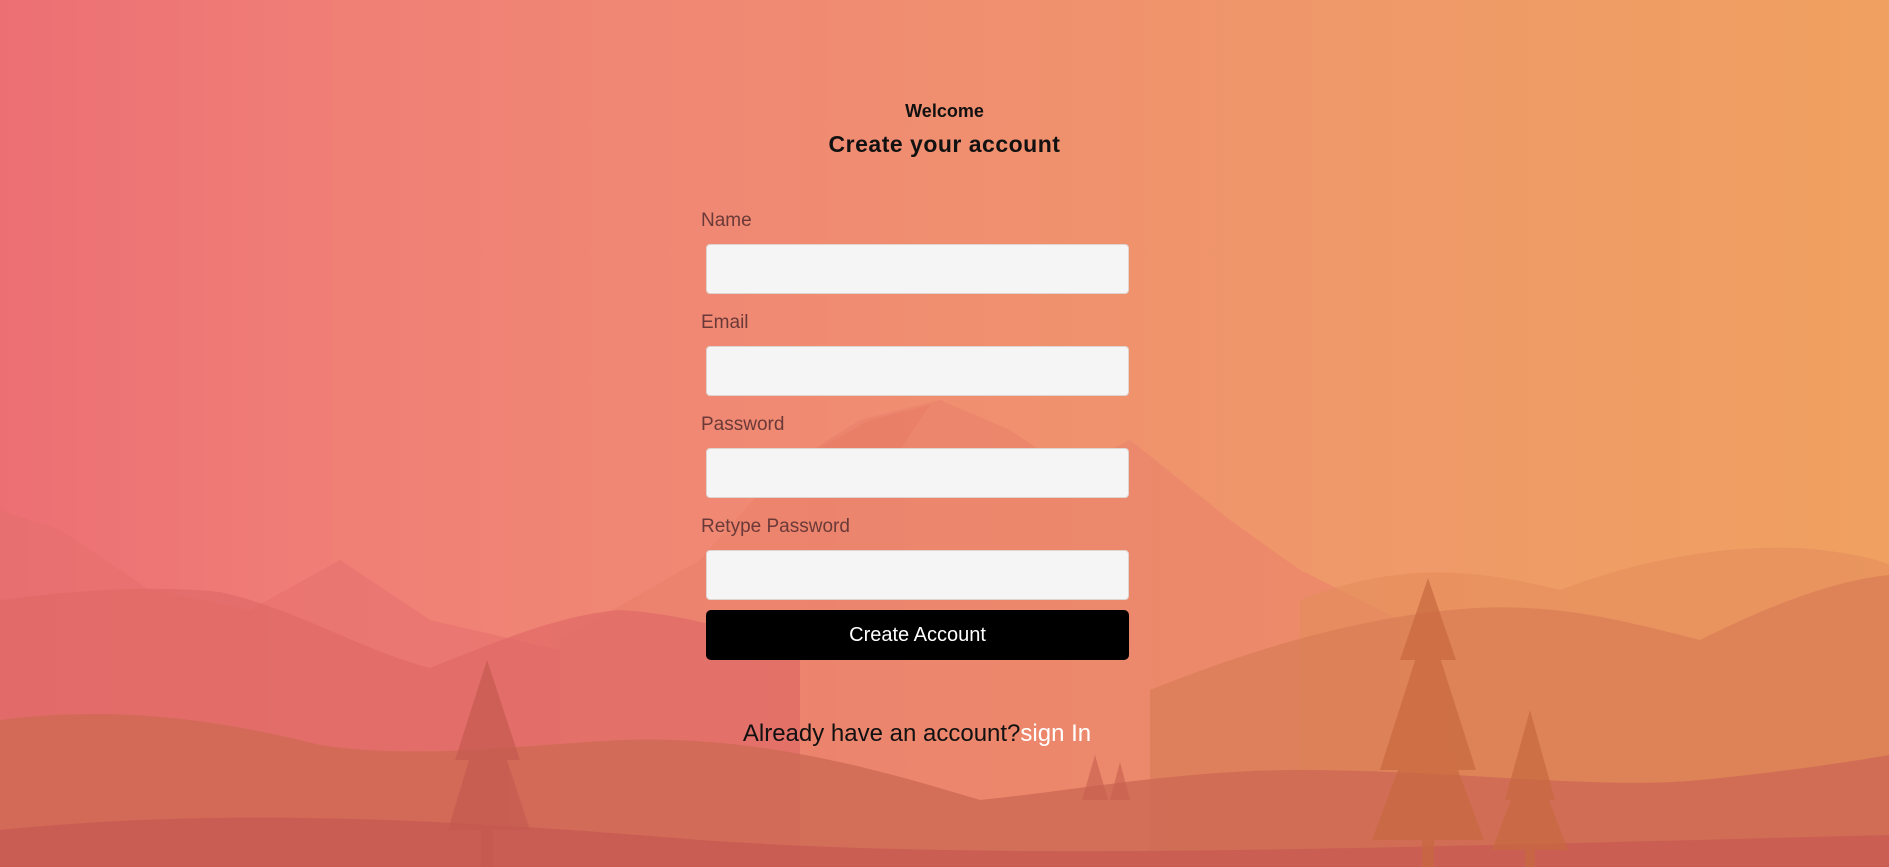  I want to click on email-label: Email, so click(725, 322).